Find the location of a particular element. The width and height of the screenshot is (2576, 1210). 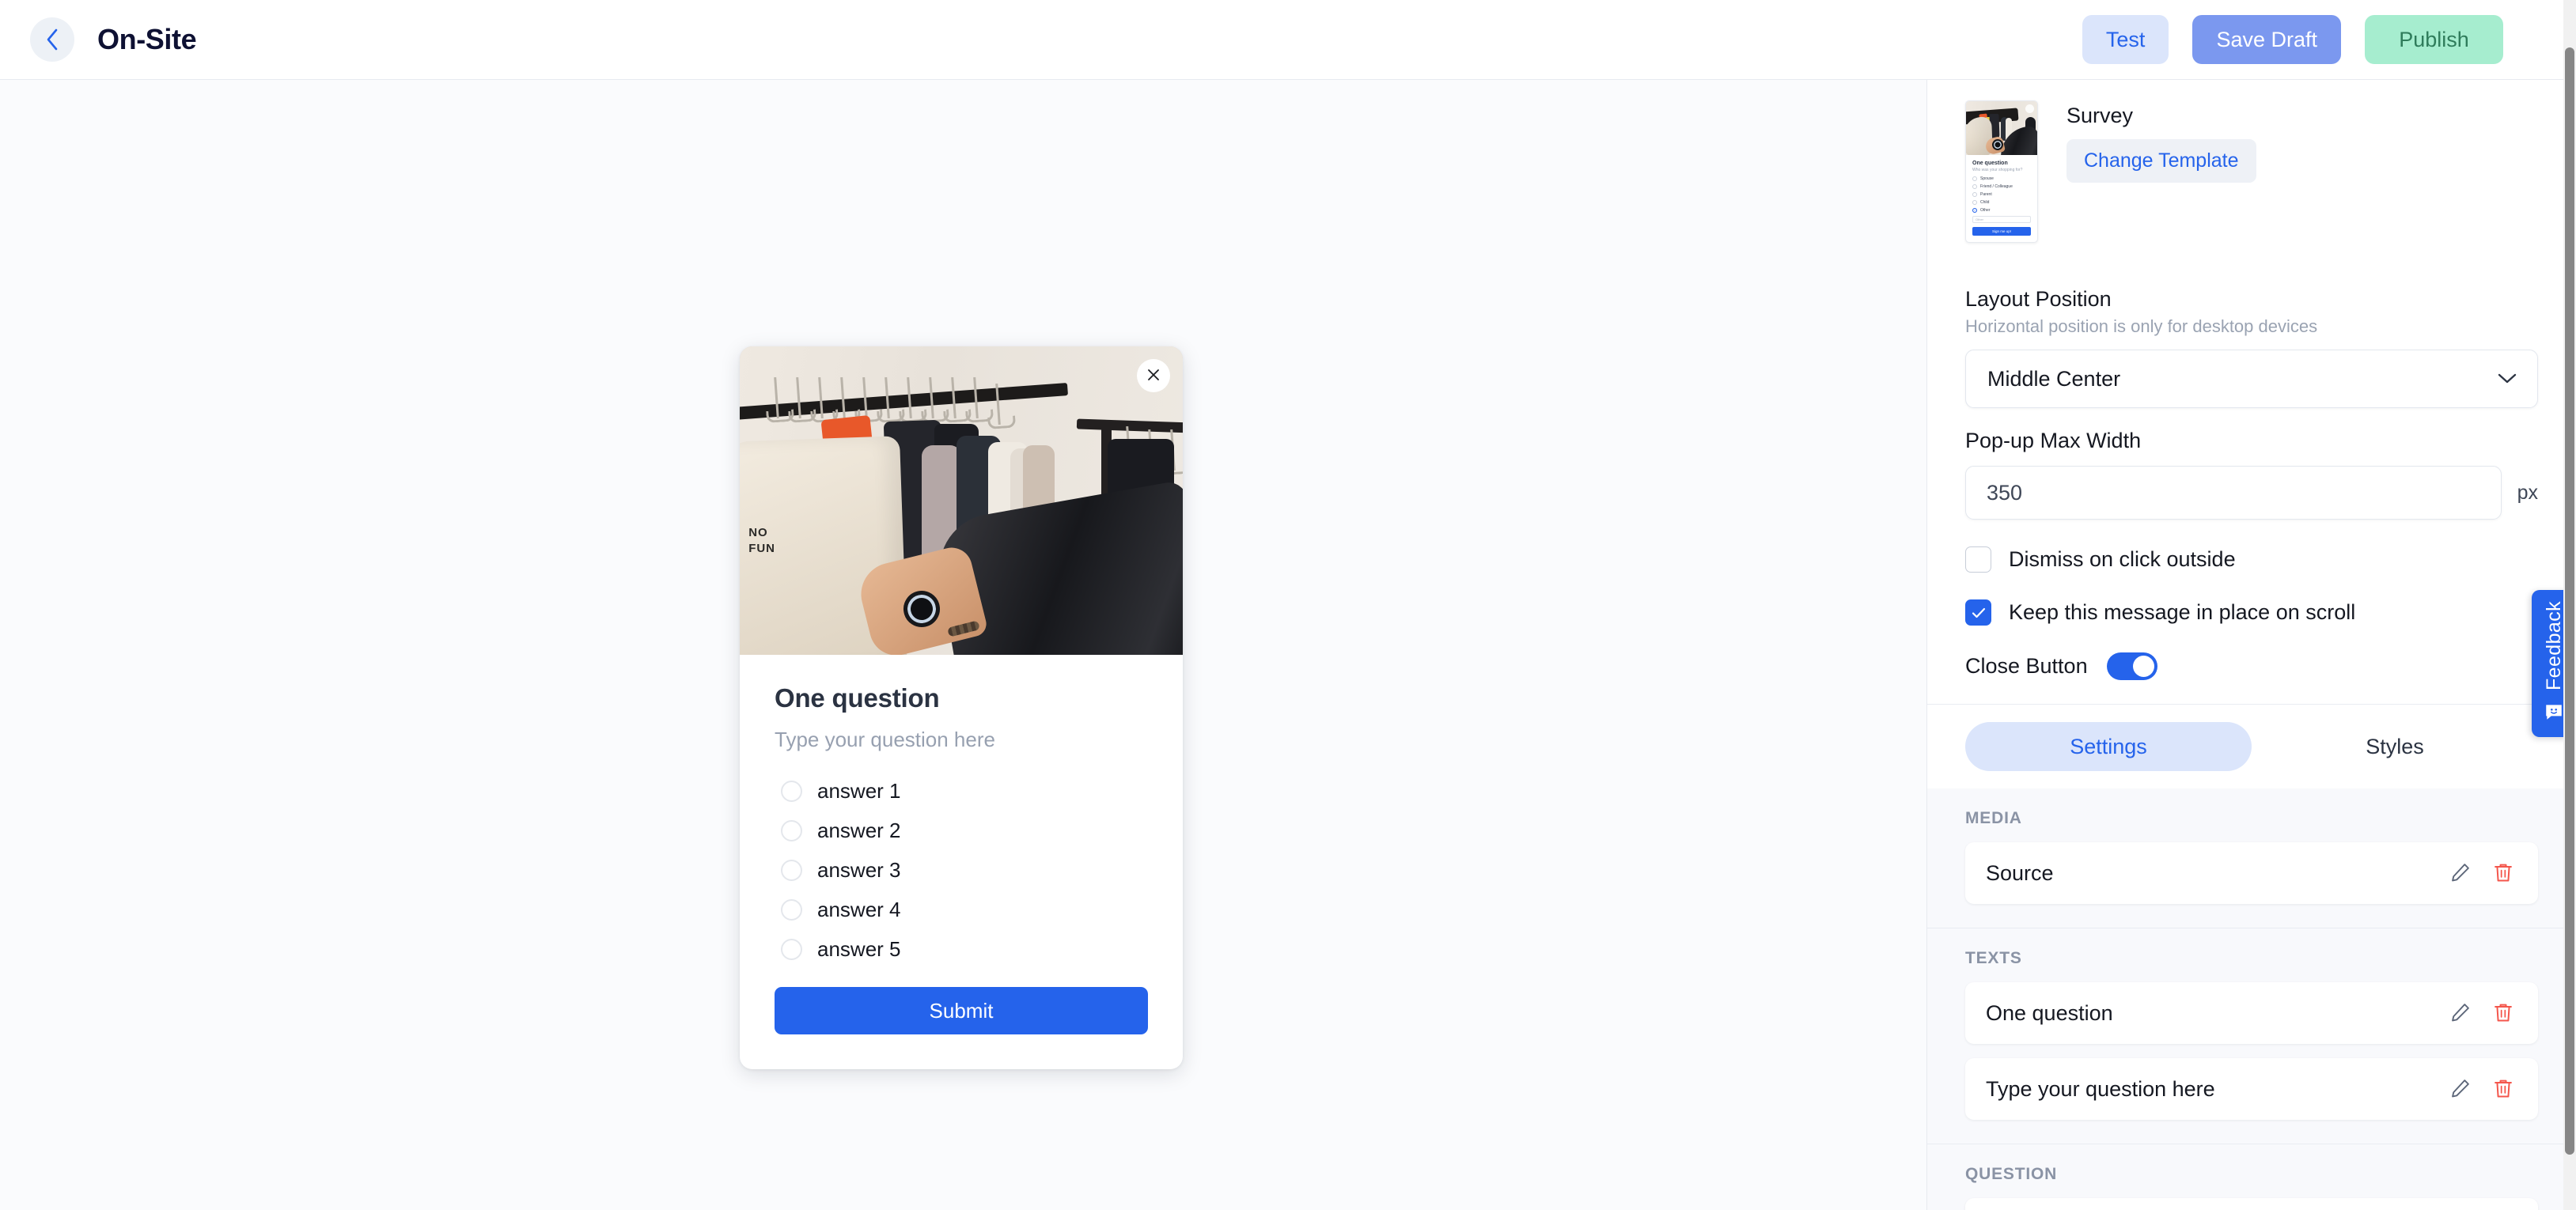

publish-button: Publish is located at coordinates (2434, 39).